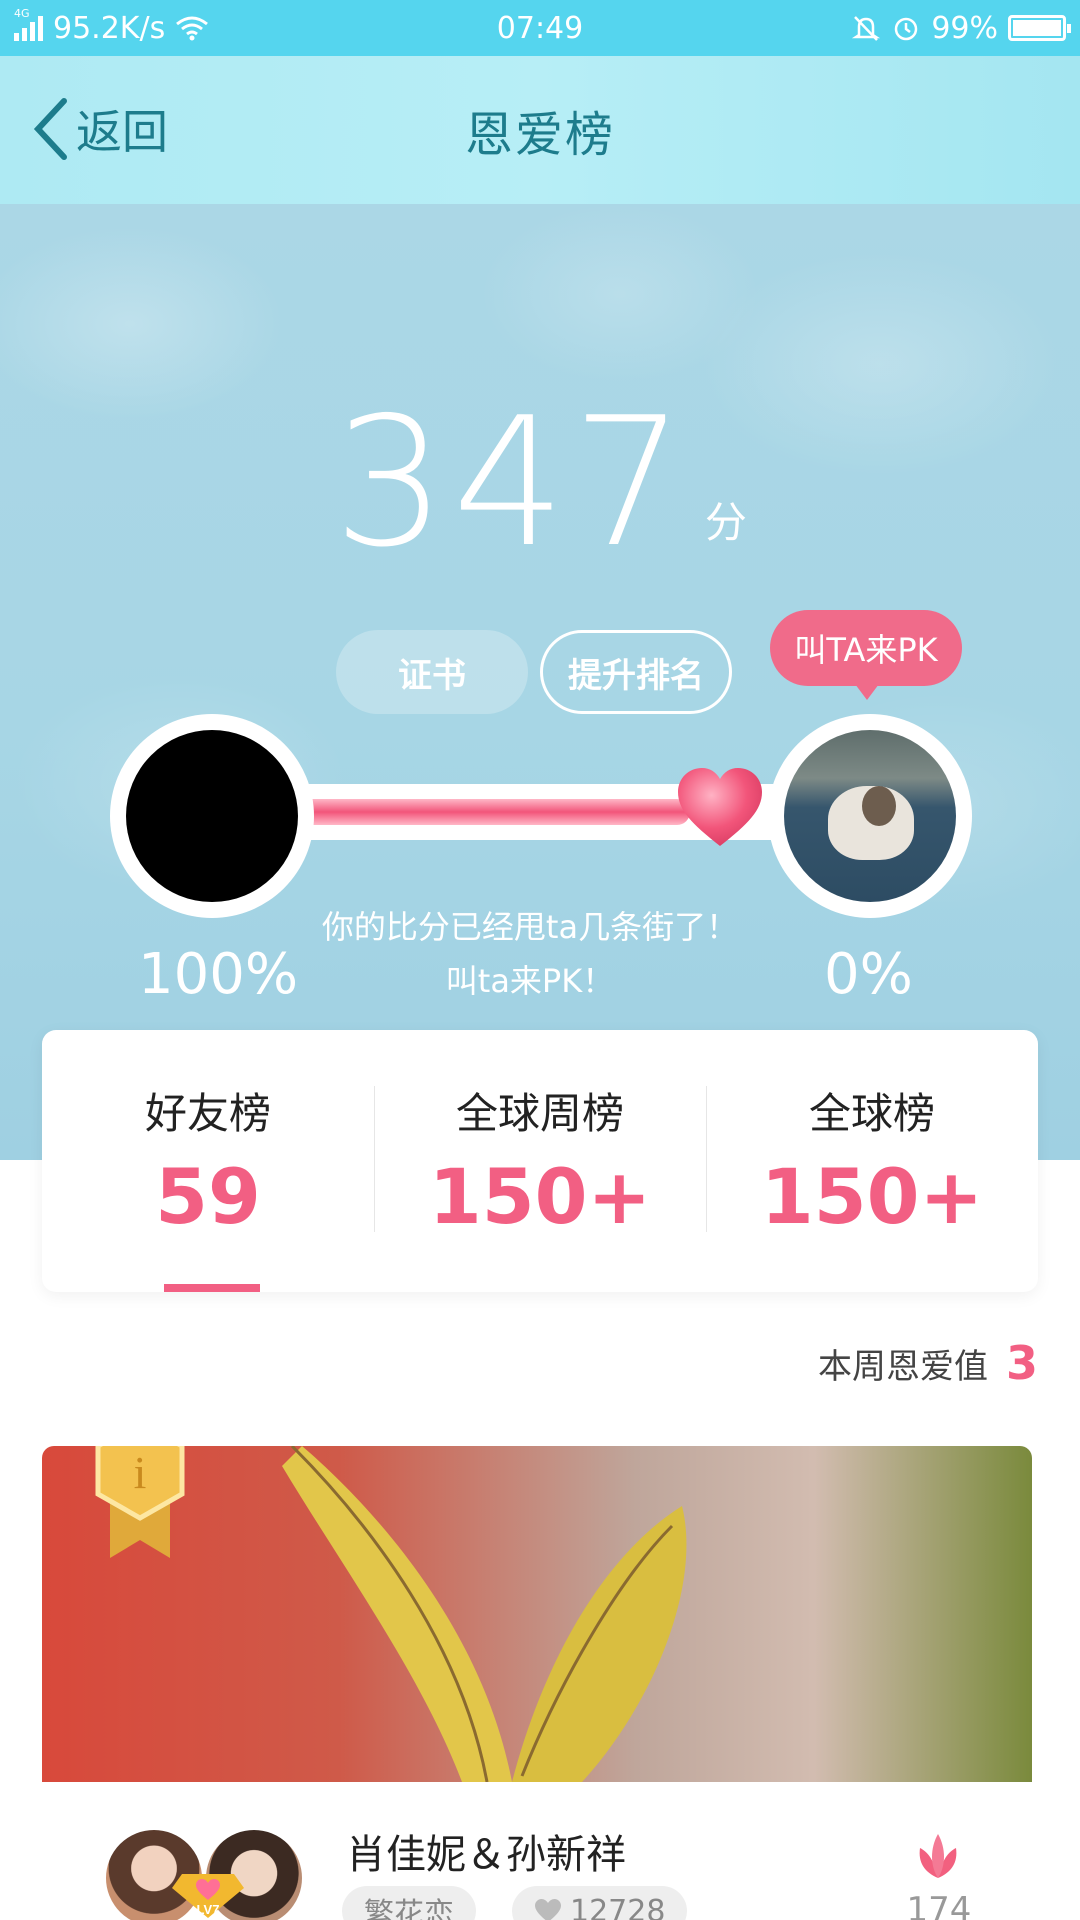  I want to click on couple-avatars: LV7, so click(207, 1873).